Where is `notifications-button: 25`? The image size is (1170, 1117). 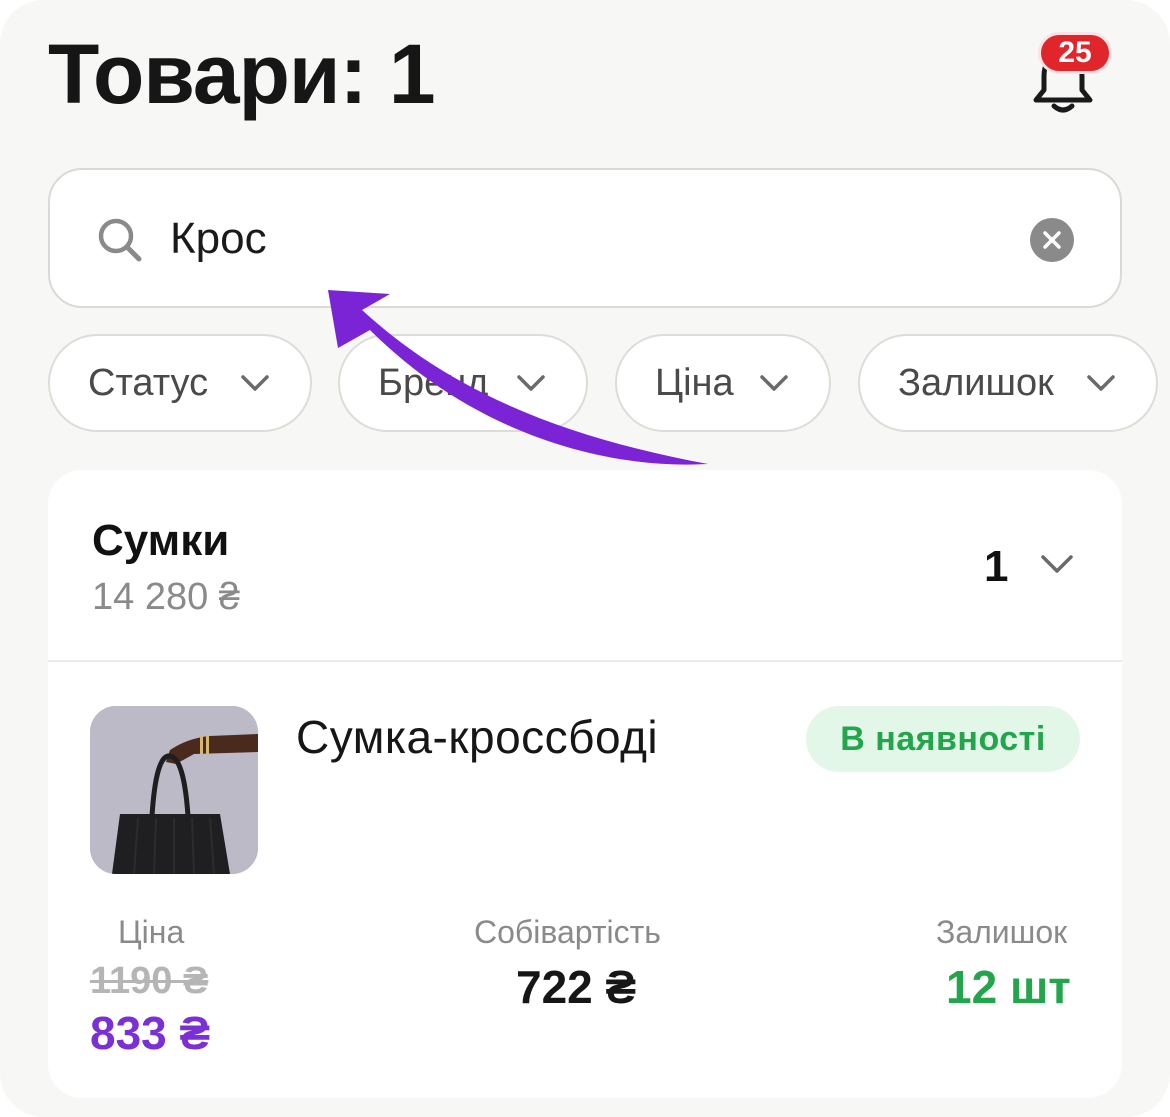 notifications-button: 25 is located at coordinates (1068, 74).